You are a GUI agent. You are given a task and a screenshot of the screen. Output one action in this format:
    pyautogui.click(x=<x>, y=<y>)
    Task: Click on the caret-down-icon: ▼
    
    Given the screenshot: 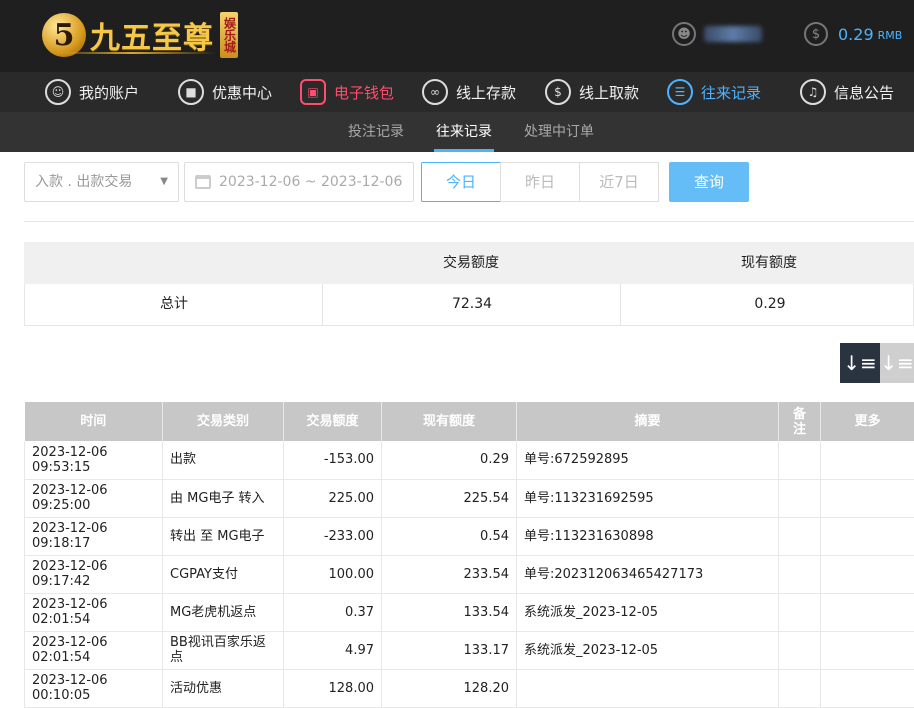 What is the action you would take?
    pyautogui.click(x=164, y=182)
    